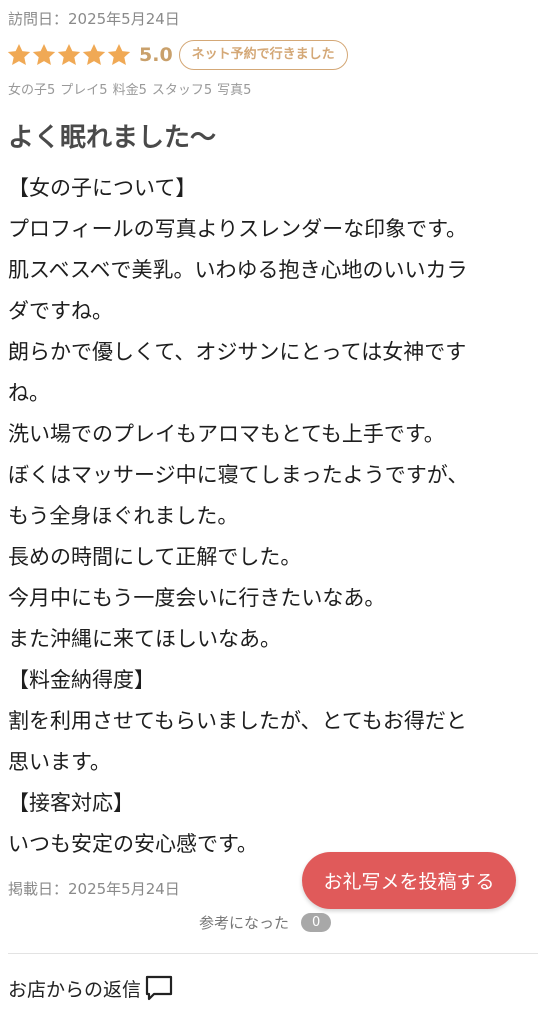 The image size is (546, 1024). I want to click on rating-score: 5.0, so click(156, 55).